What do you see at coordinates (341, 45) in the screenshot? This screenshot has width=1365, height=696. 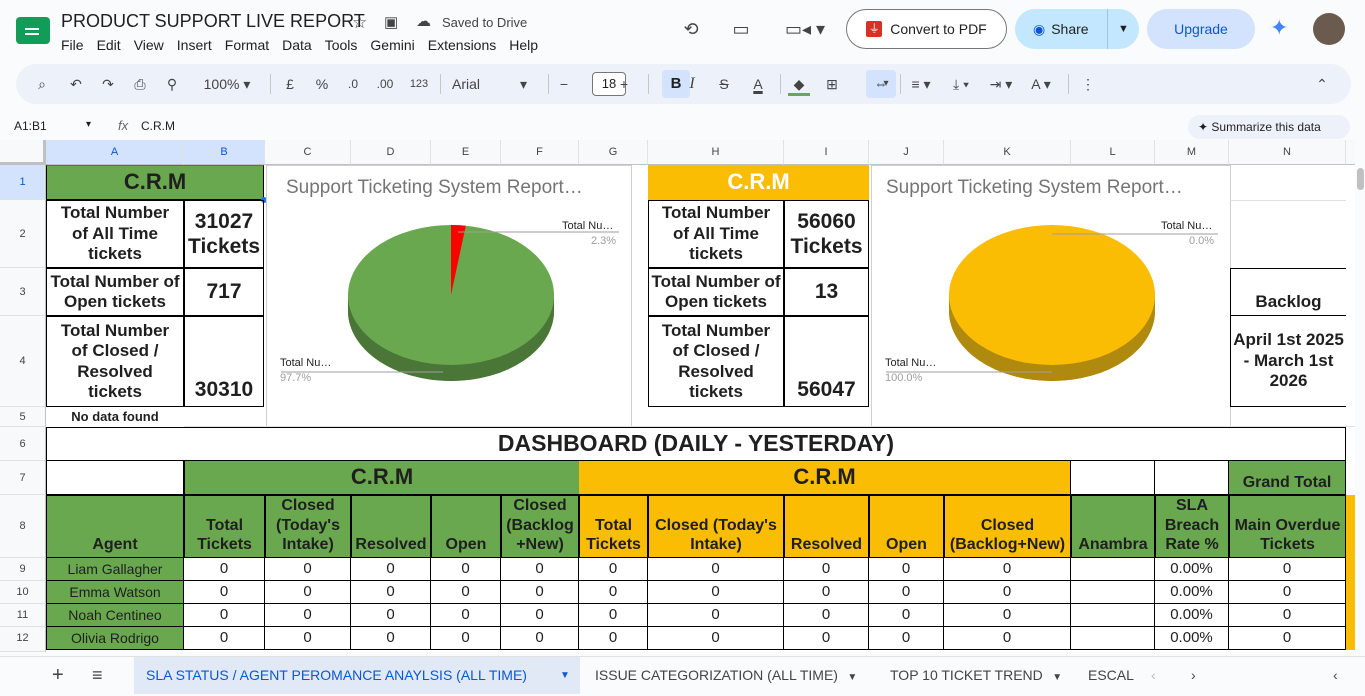 I see `menu-tools: Tools` at bounding box center [341, 45].